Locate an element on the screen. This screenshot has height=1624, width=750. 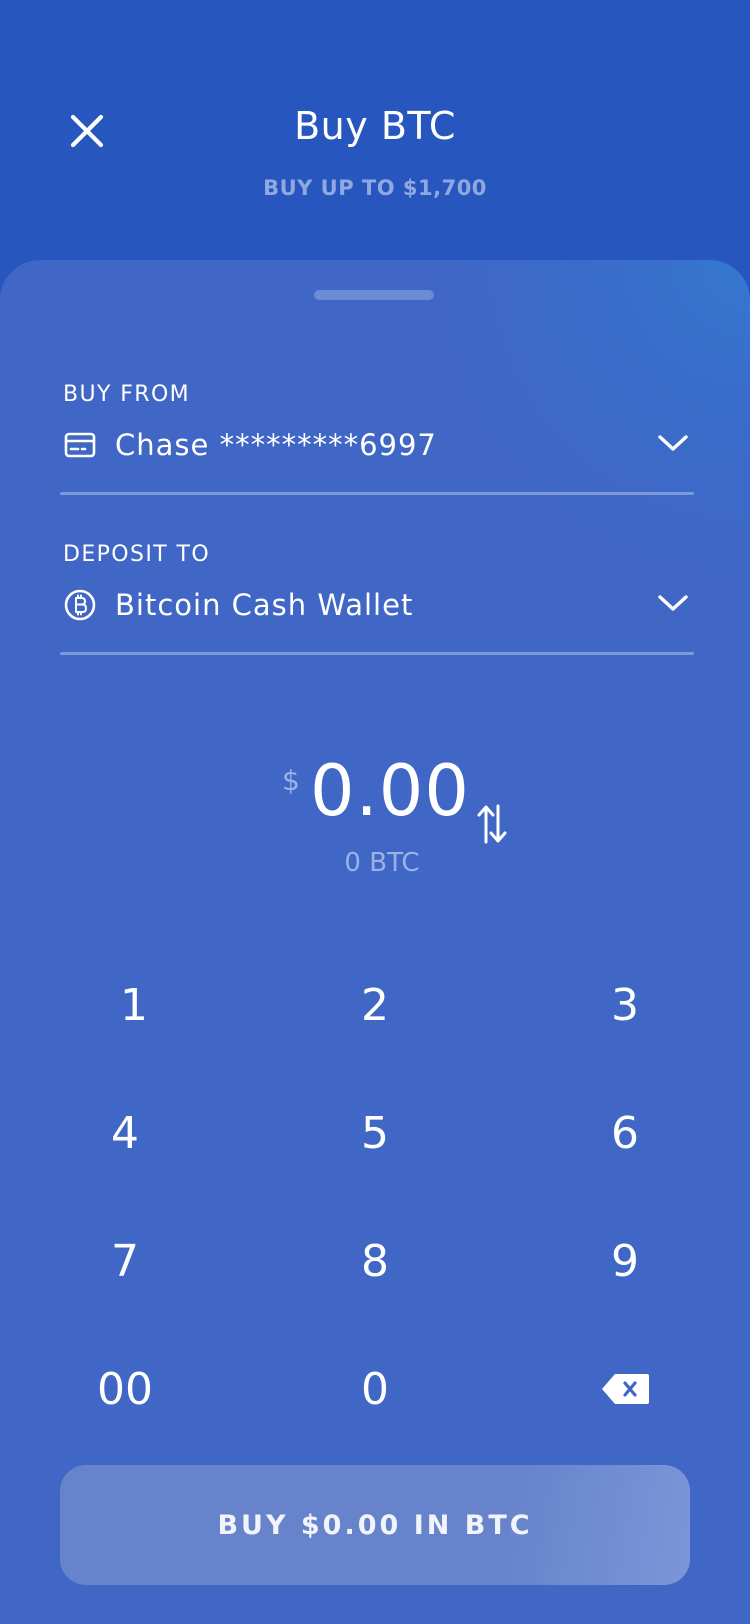
key-9: 9 is located at coordinates (625, 1261).